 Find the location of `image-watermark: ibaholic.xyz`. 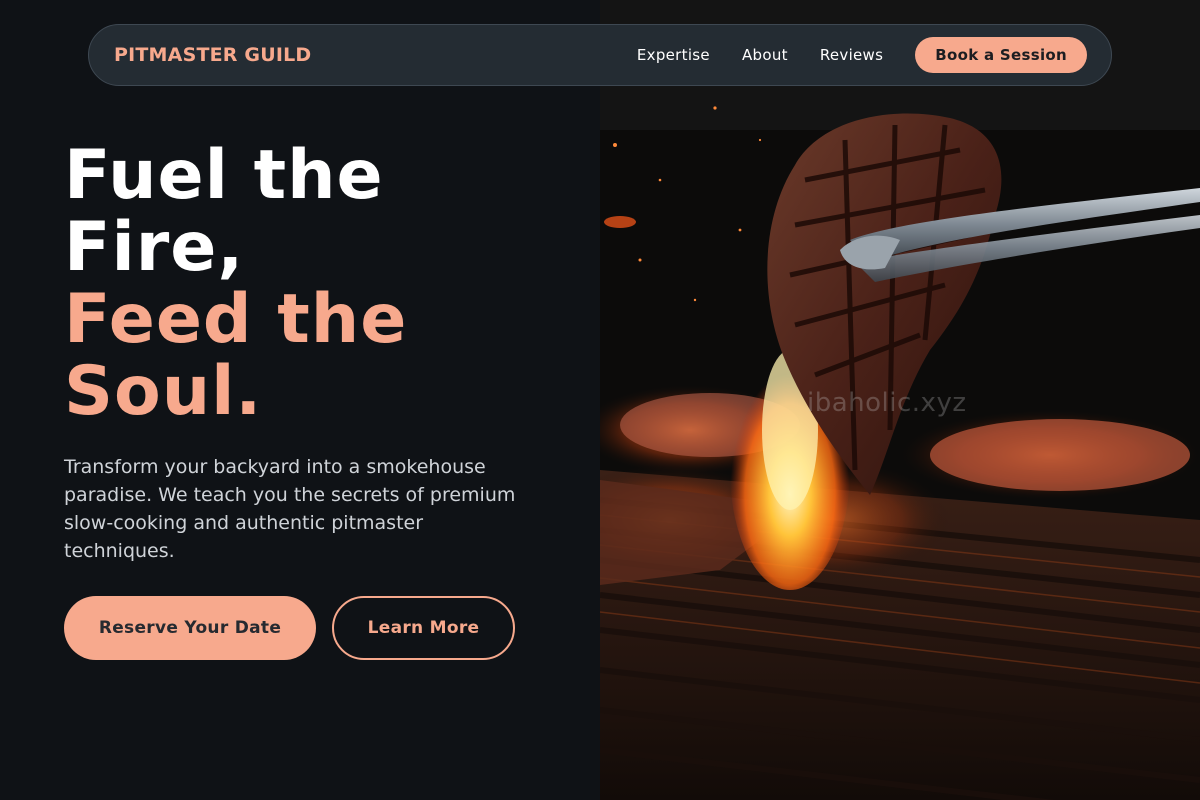

image-watermark: ibaholic.xyz is located at coordinates (887, 403).